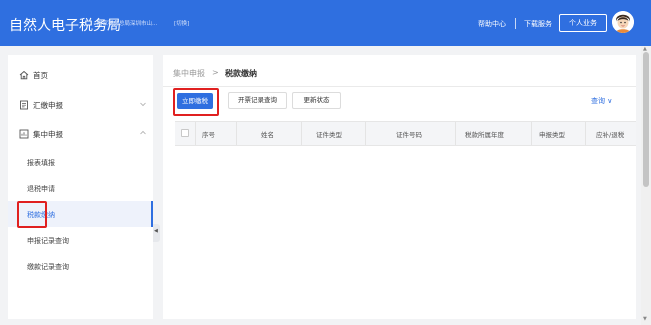  What do you see at coordinates (48, 134) in the screenshot?
I see `sidebar-item-label: 集中申报` at bounding box center [48, 134].